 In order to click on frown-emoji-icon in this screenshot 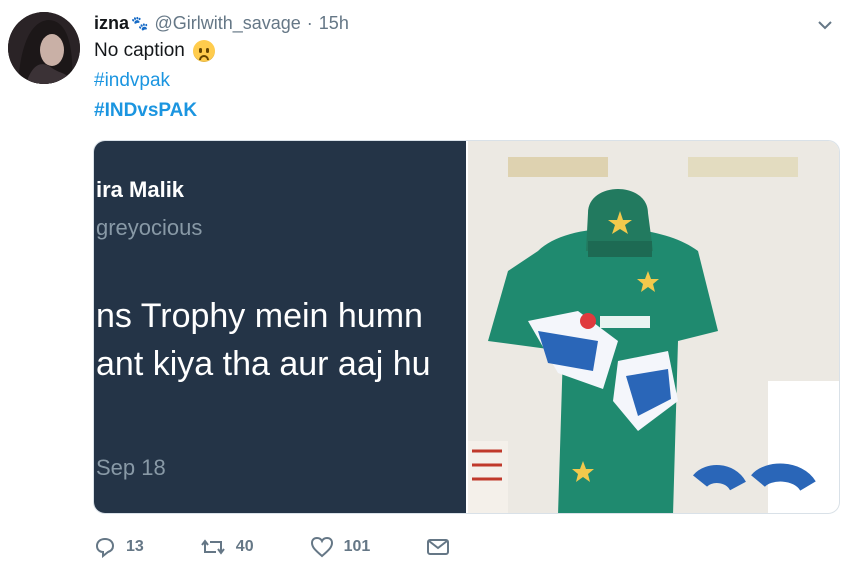, I will do `click(203, 51)`.